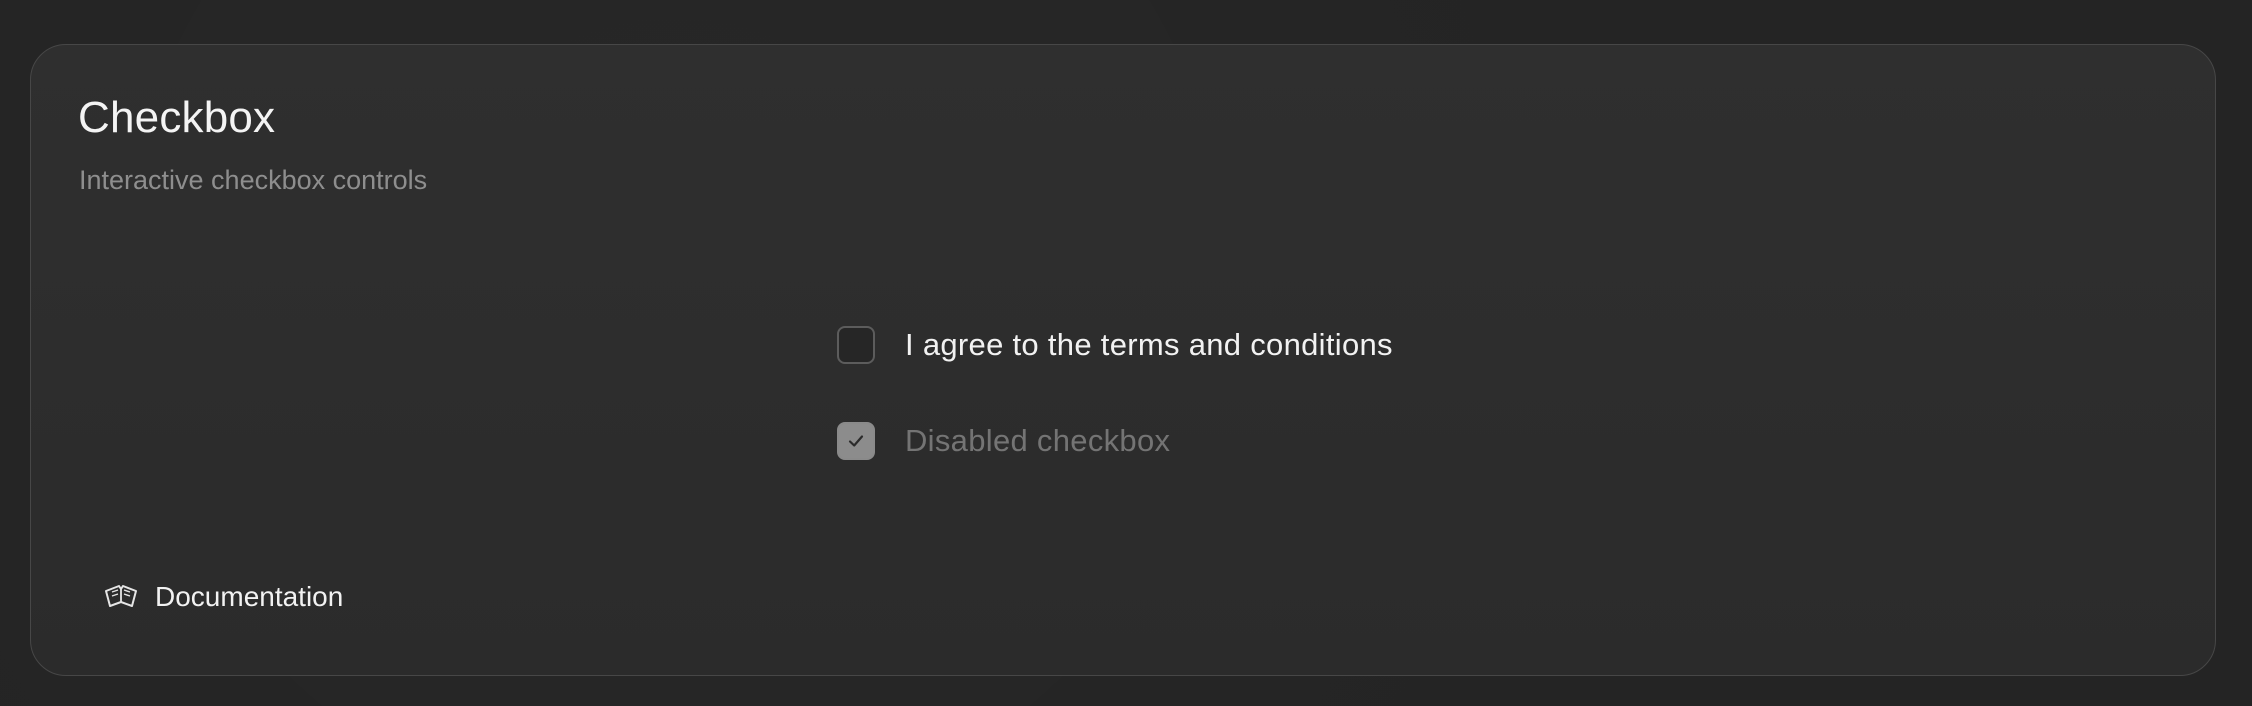 This screenshot has height=706, width=2252. I want to click on card-subtitle: Interactive checkbox controls, so click(253, 180).